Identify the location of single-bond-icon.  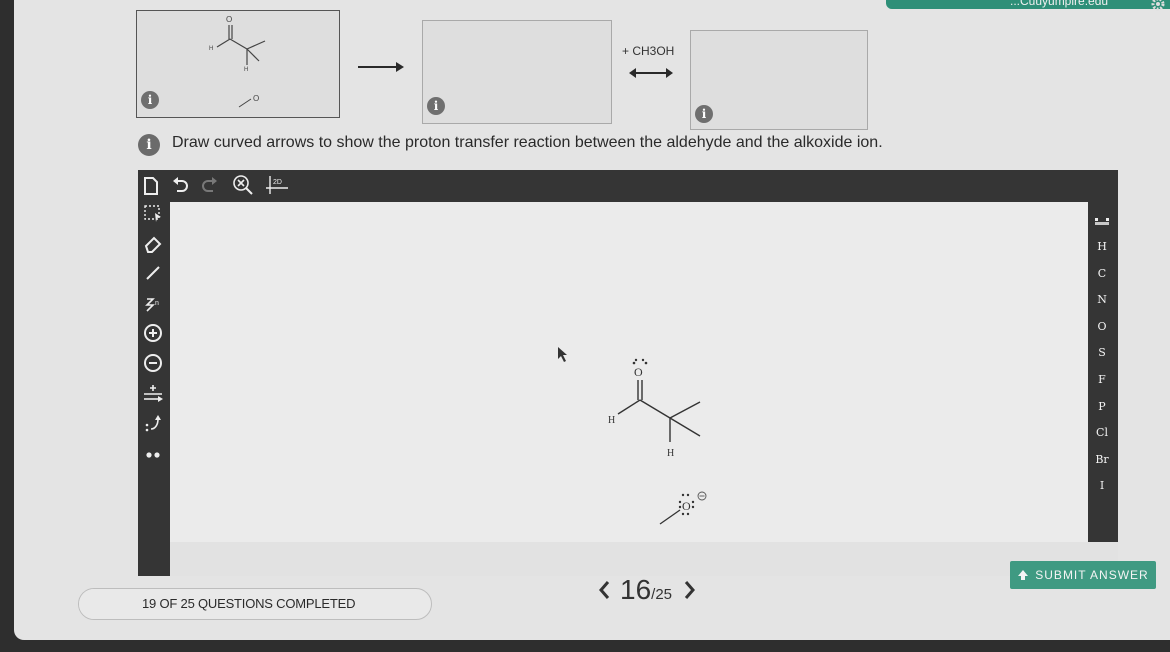
(153, 273).